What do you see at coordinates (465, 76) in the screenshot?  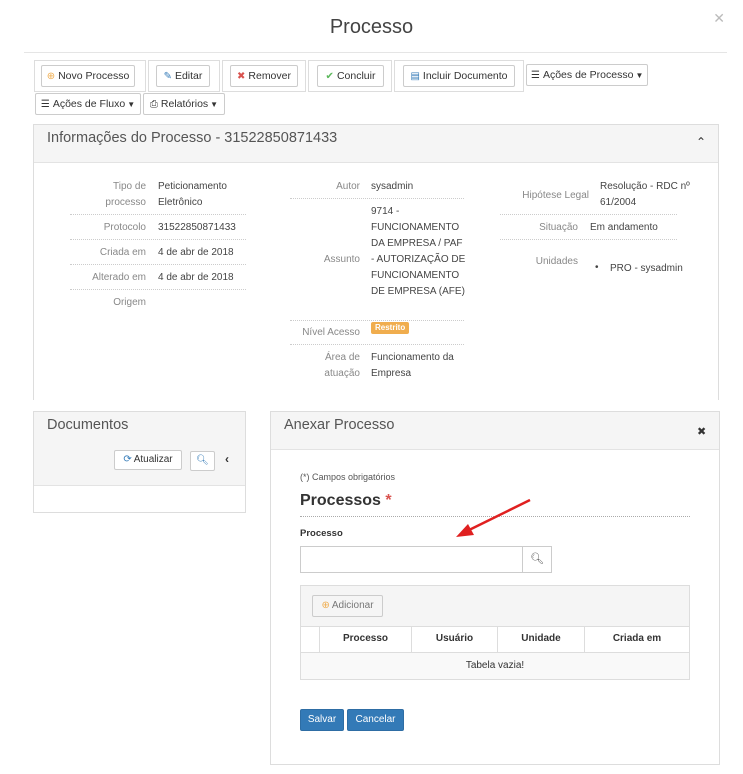 I see `incluir-documento-label: Incluir Documento` at bounding box center [465, 76].